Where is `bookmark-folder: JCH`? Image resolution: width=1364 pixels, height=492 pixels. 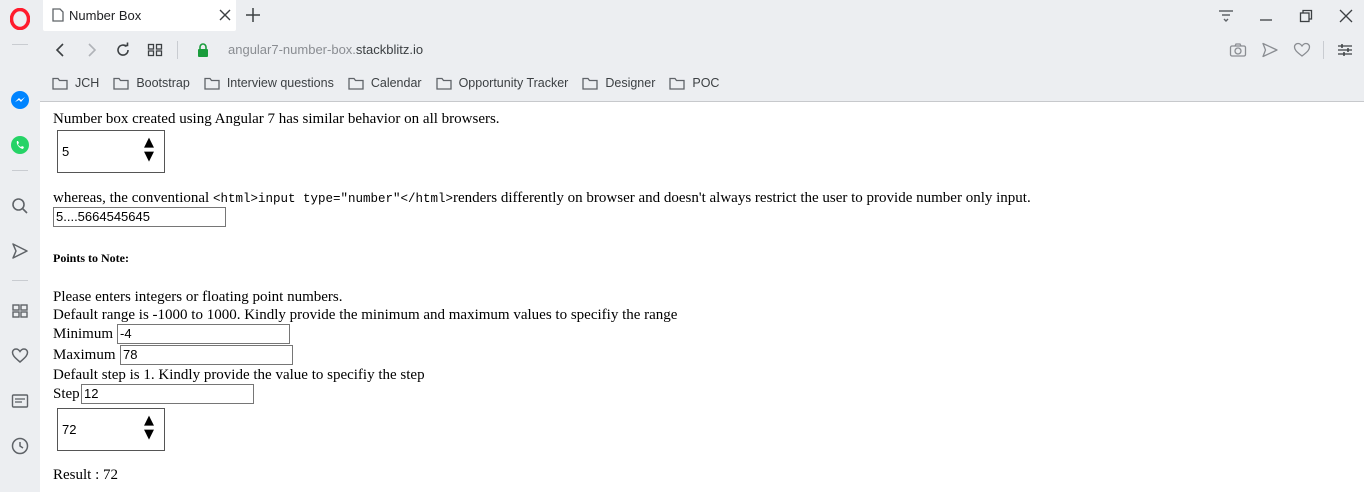
bookmark-folder: JCH is located at coordinates (75, 83).